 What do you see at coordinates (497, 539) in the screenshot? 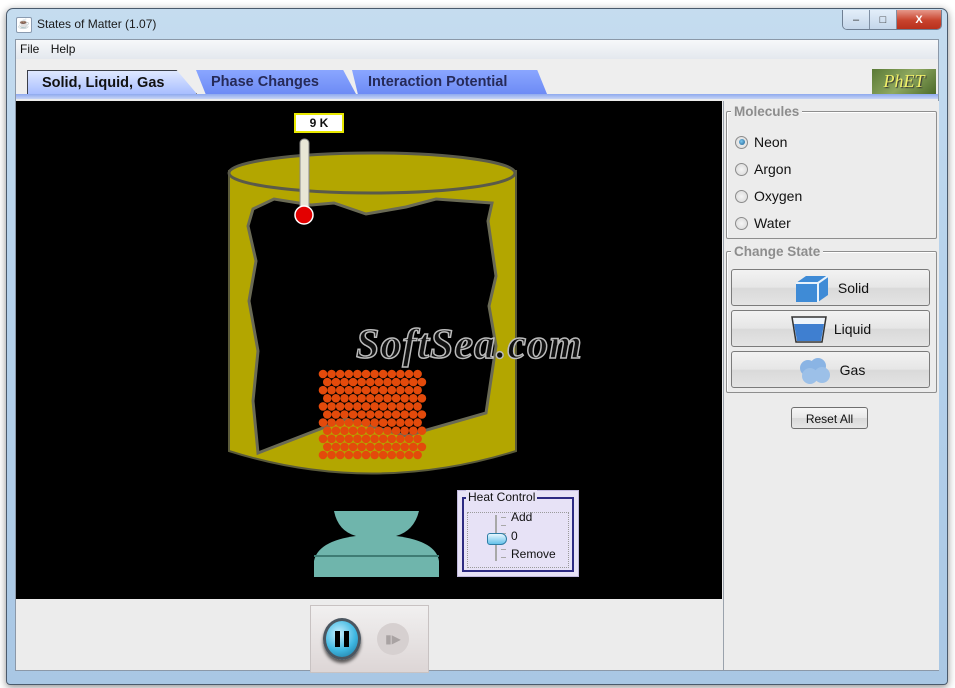
I see `heat-slider-thumb` at bounding box center [497, 539].